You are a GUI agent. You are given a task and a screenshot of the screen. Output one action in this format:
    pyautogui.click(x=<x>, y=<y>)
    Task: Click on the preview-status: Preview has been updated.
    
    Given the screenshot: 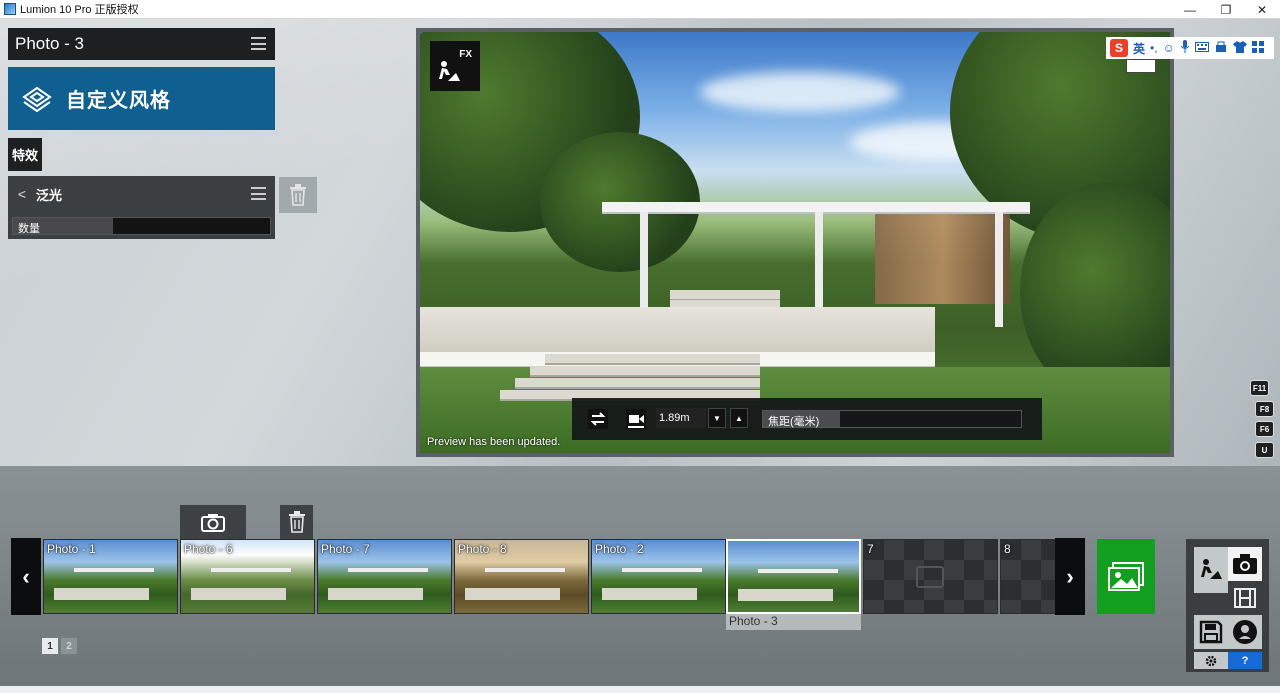 What is the action you would take?
    pyautogui.click(x=494, y=442)
    